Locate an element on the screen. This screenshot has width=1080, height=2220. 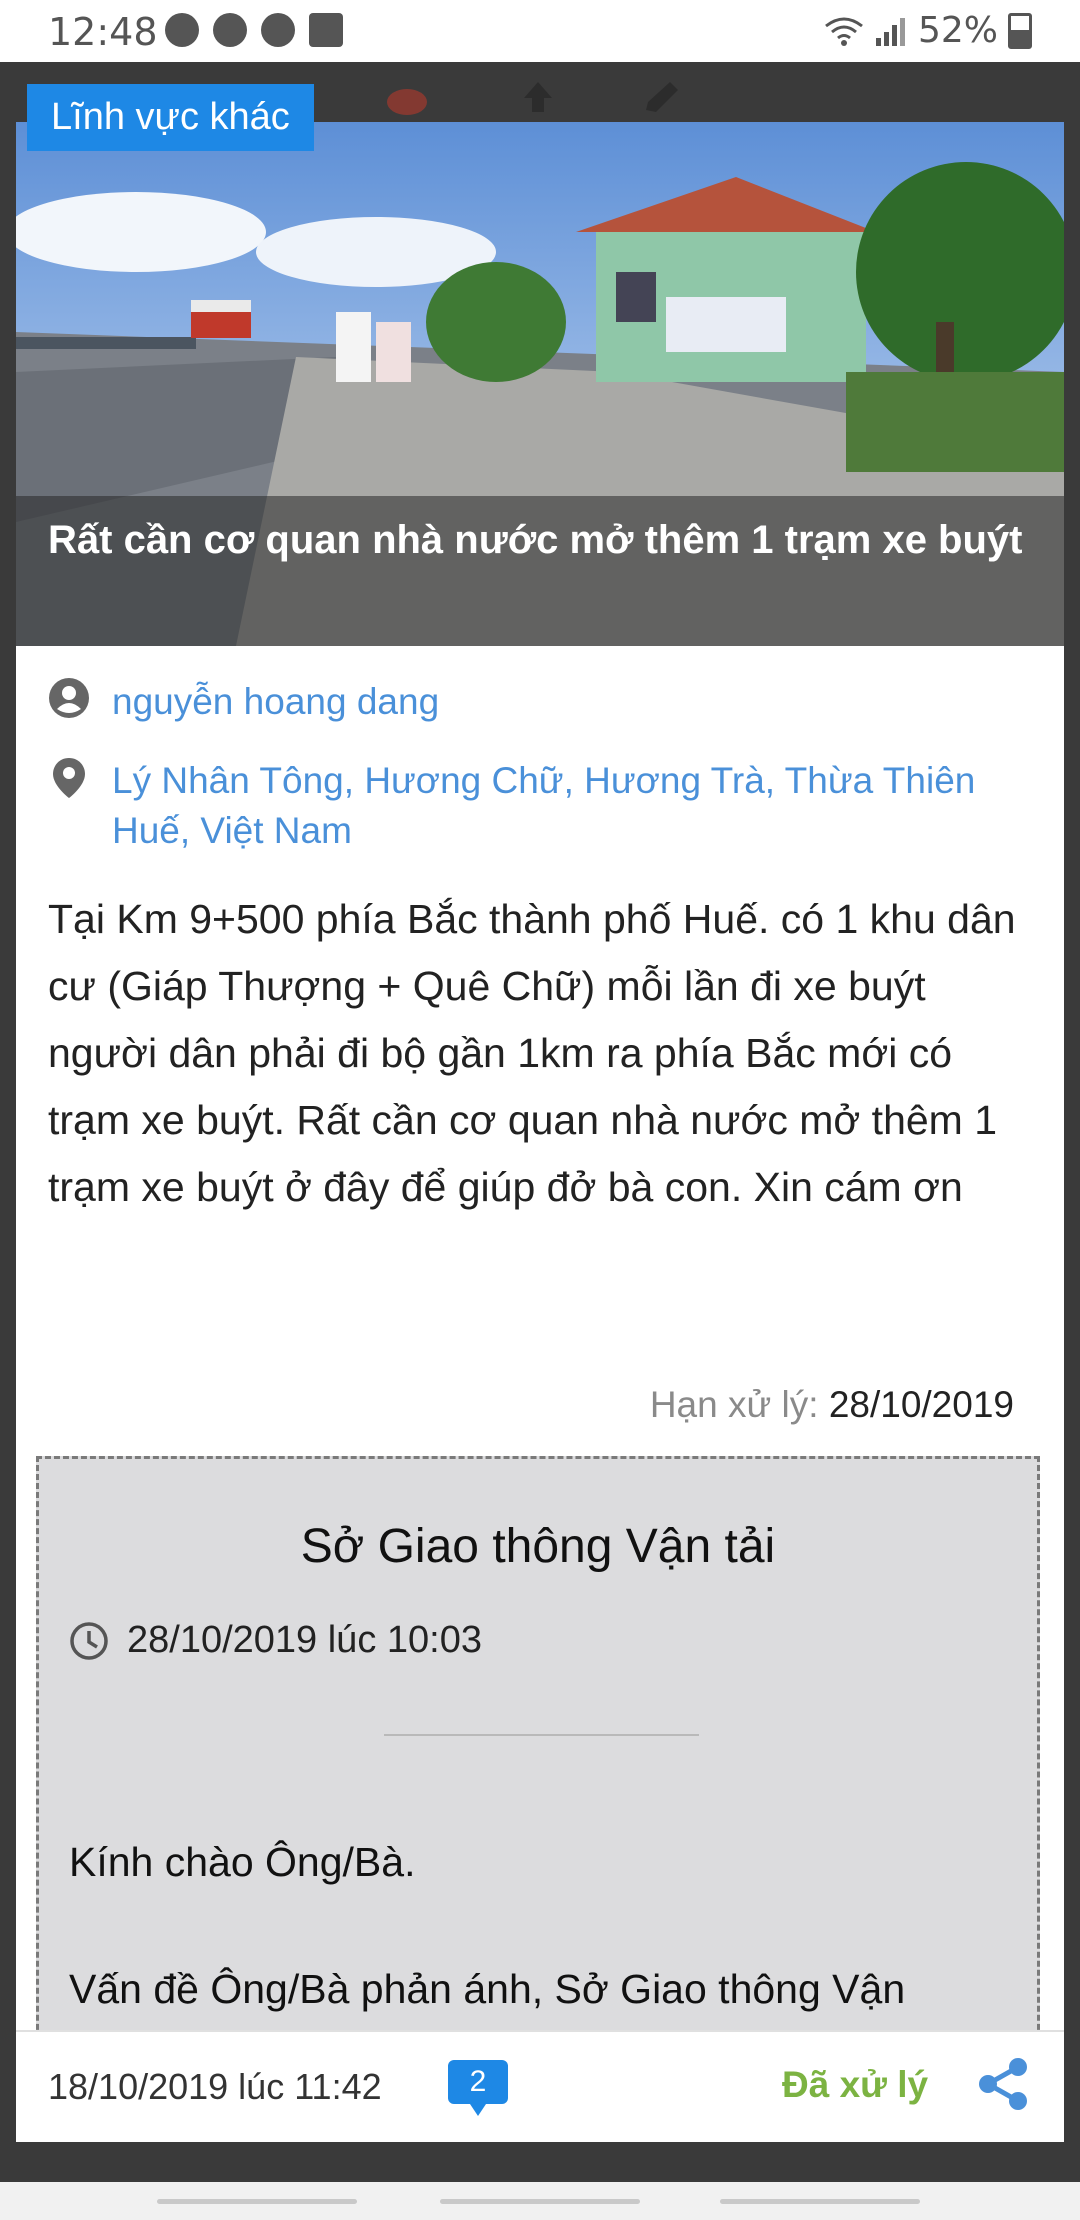
reply-time-row: 28/10/2019 lúc 10:03 is located at coordinates (275, 1640).